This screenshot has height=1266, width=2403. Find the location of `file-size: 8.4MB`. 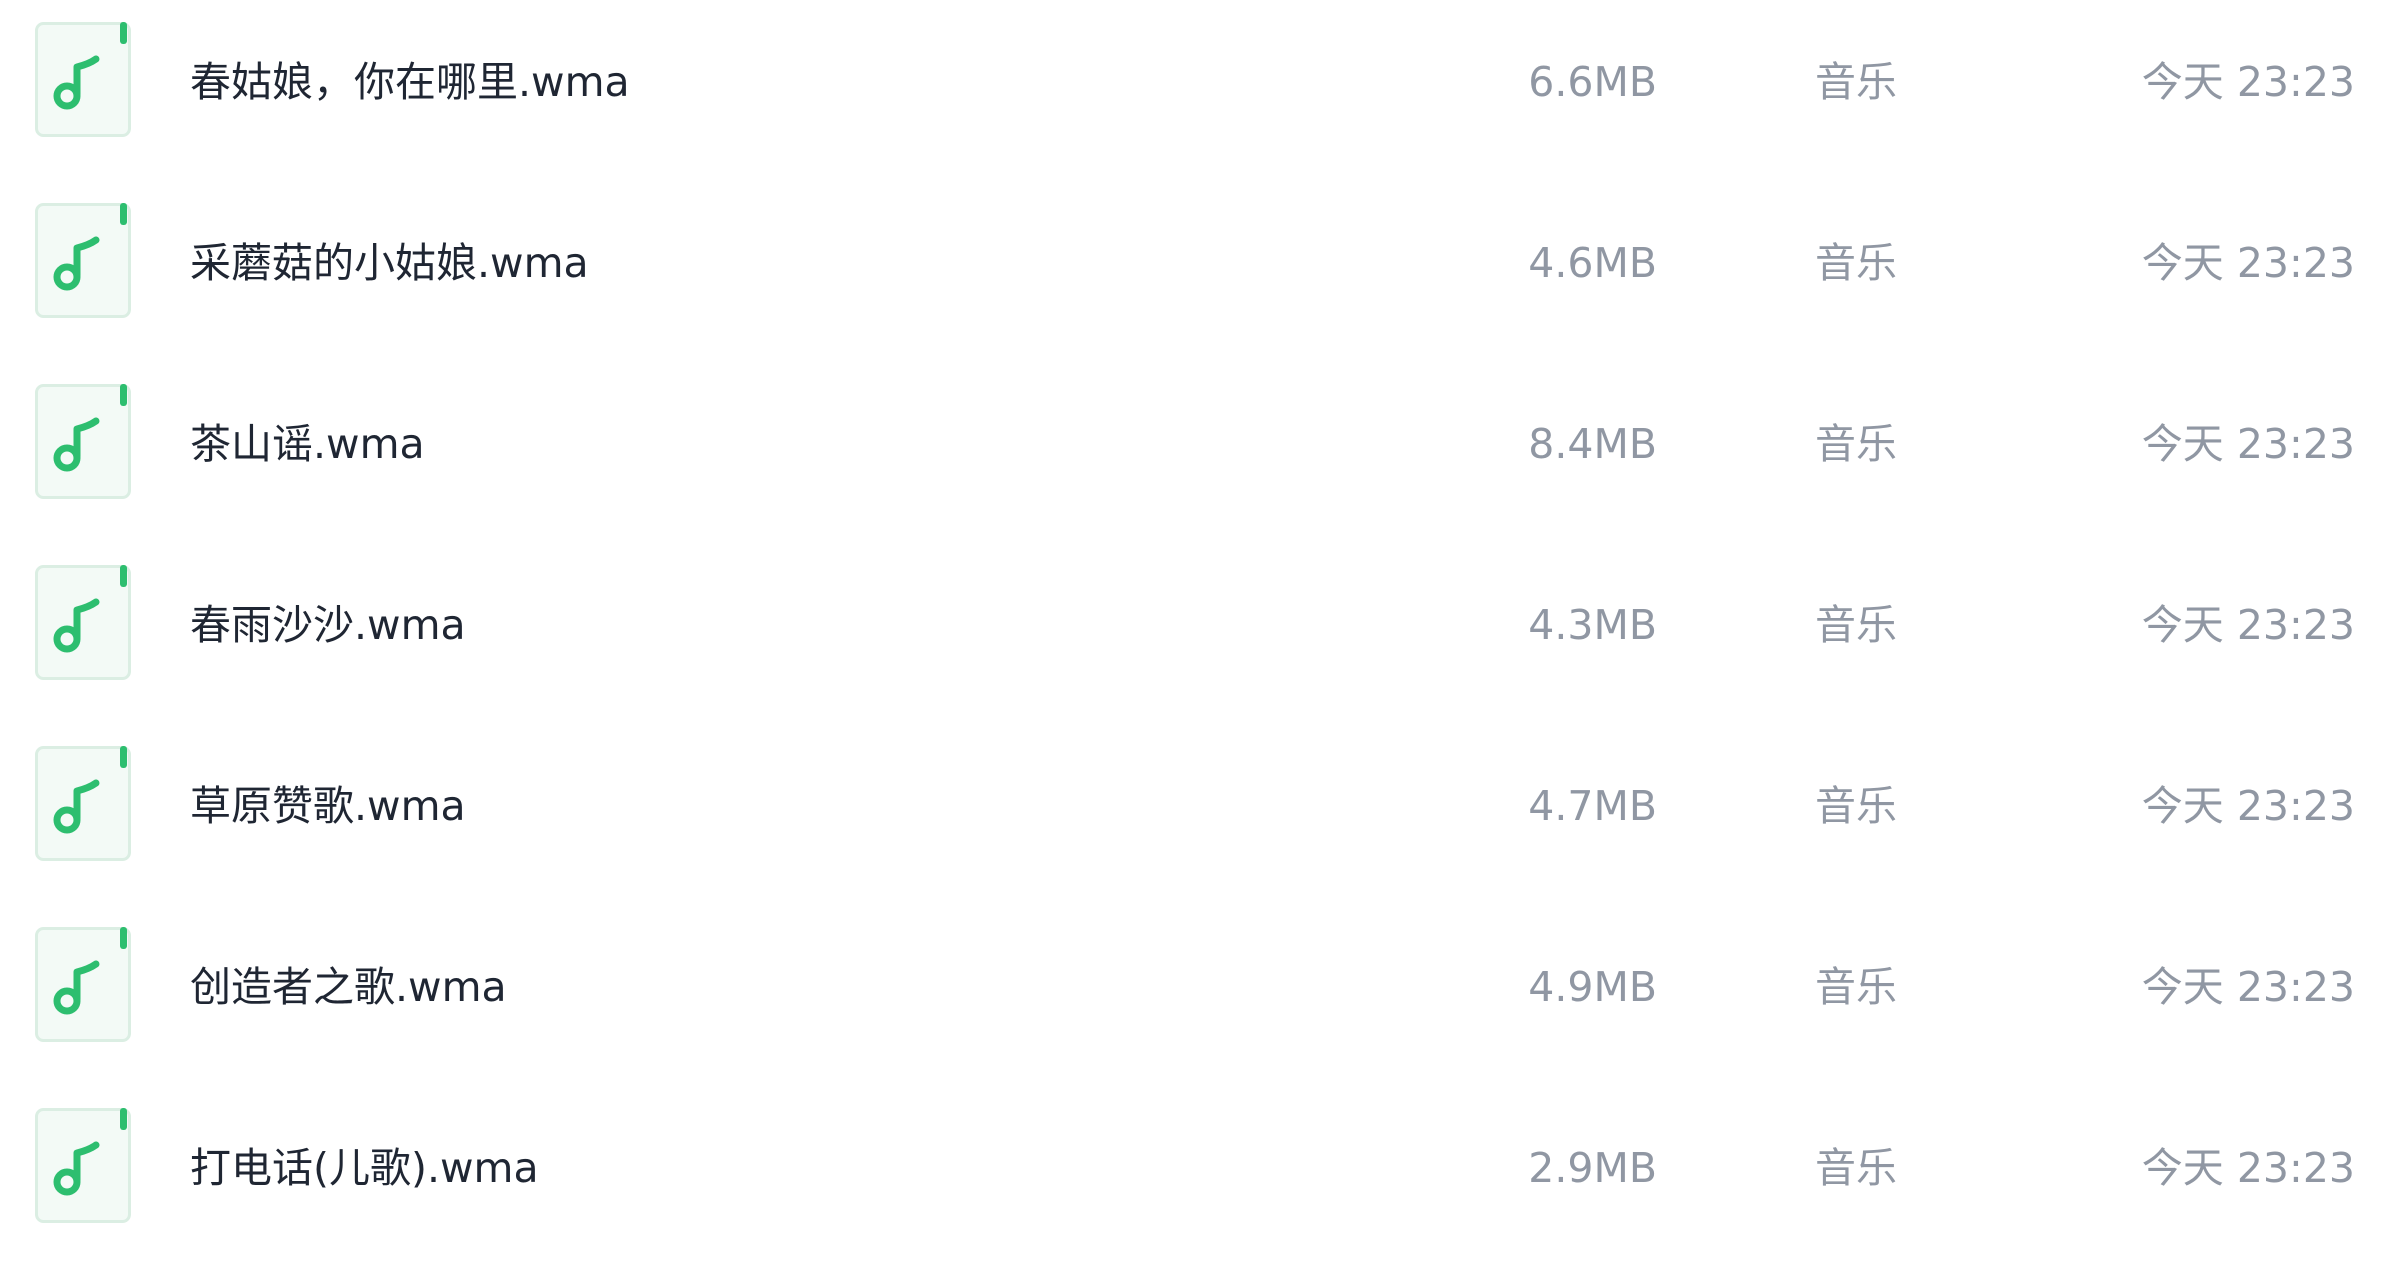

file-size: 8.4MB is located at coordinates (1592, 444).